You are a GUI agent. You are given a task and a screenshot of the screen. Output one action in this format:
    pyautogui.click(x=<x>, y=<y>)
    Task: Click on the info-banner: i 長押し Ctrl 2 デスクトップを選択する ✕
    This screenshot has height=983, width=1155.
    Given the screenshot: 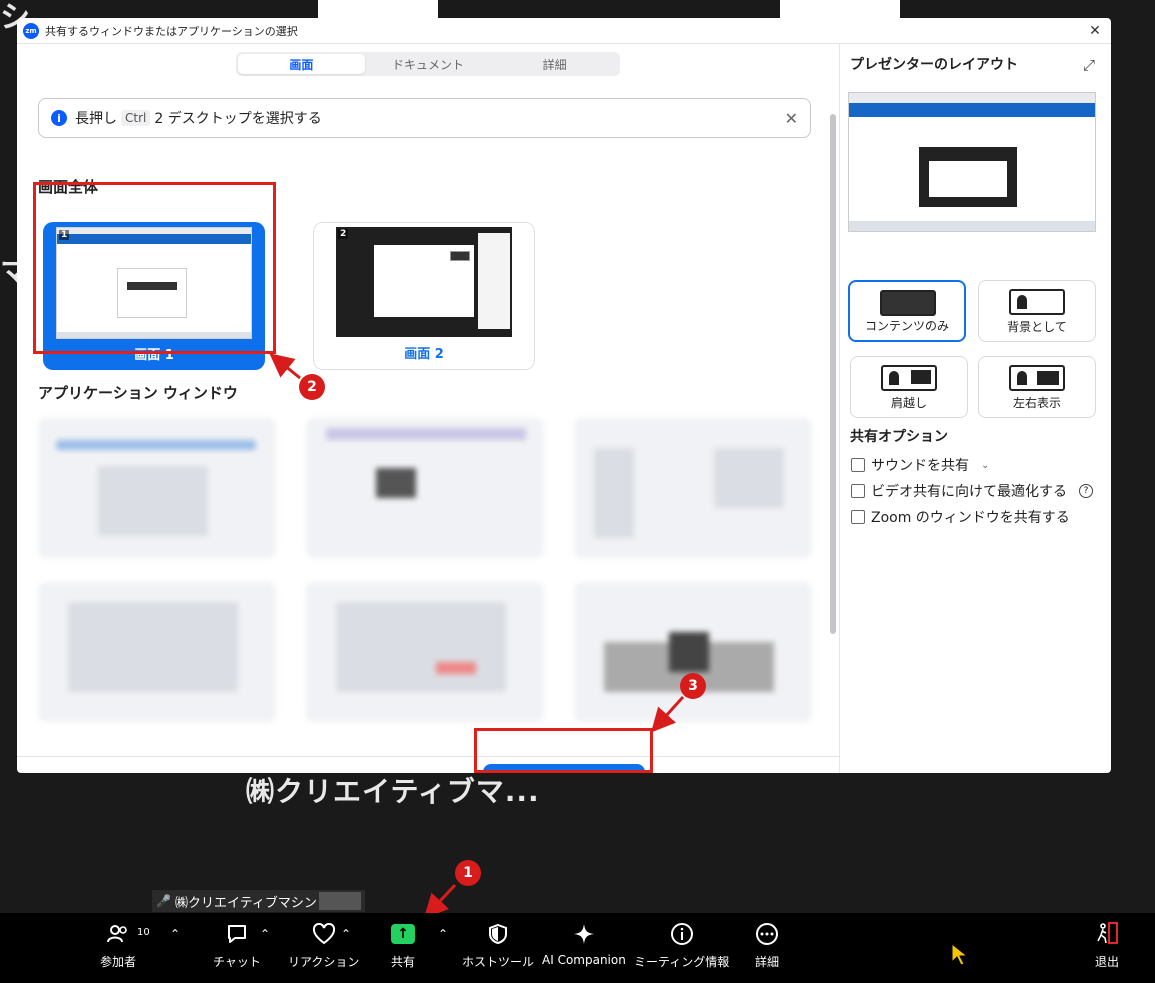 What is the action you would take?
    pyautogui.click(x=424, y=118)
    